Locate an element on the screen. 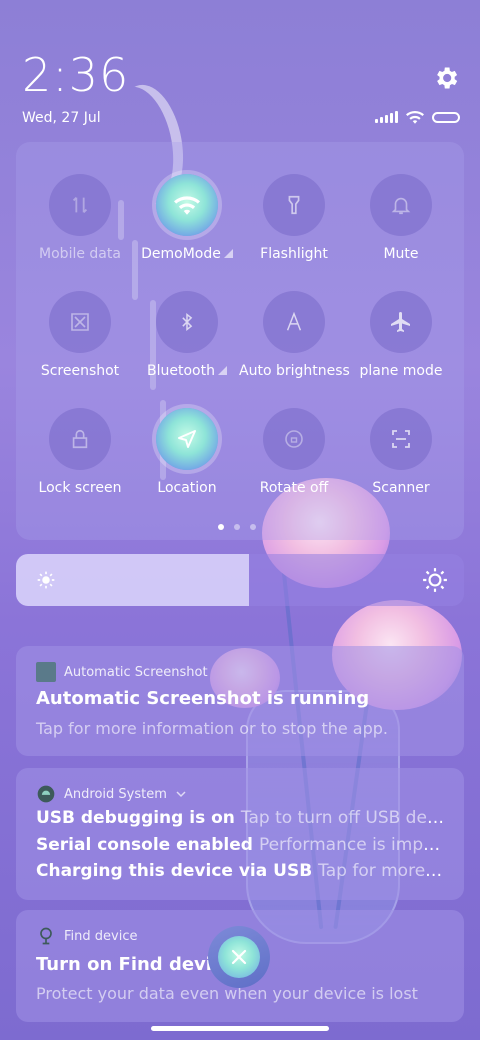  flashlight-icon is located at coordinates (294, 205).